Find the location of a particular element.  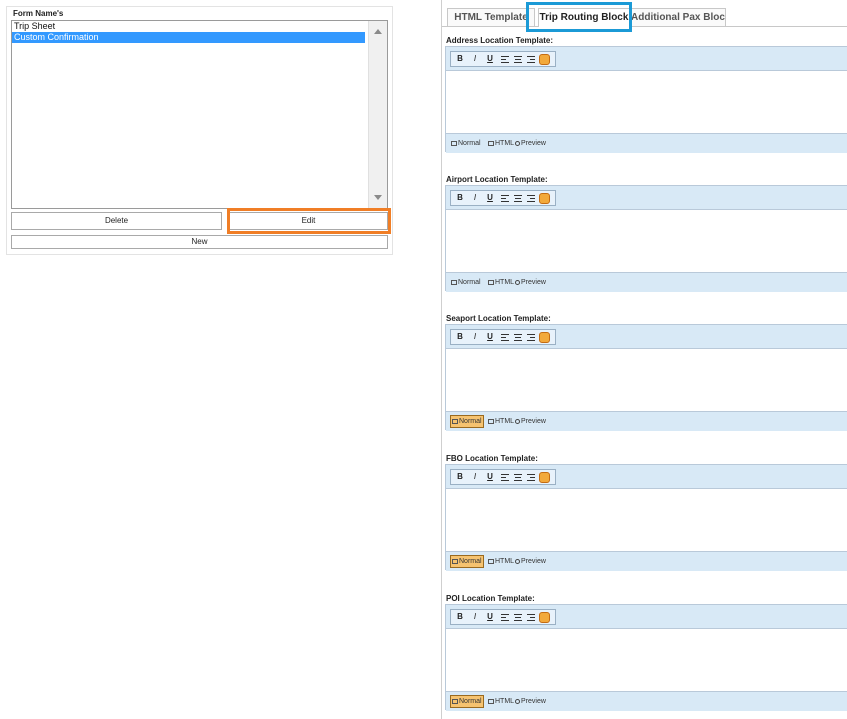

new-button: New is located at coordinates (199, 242).